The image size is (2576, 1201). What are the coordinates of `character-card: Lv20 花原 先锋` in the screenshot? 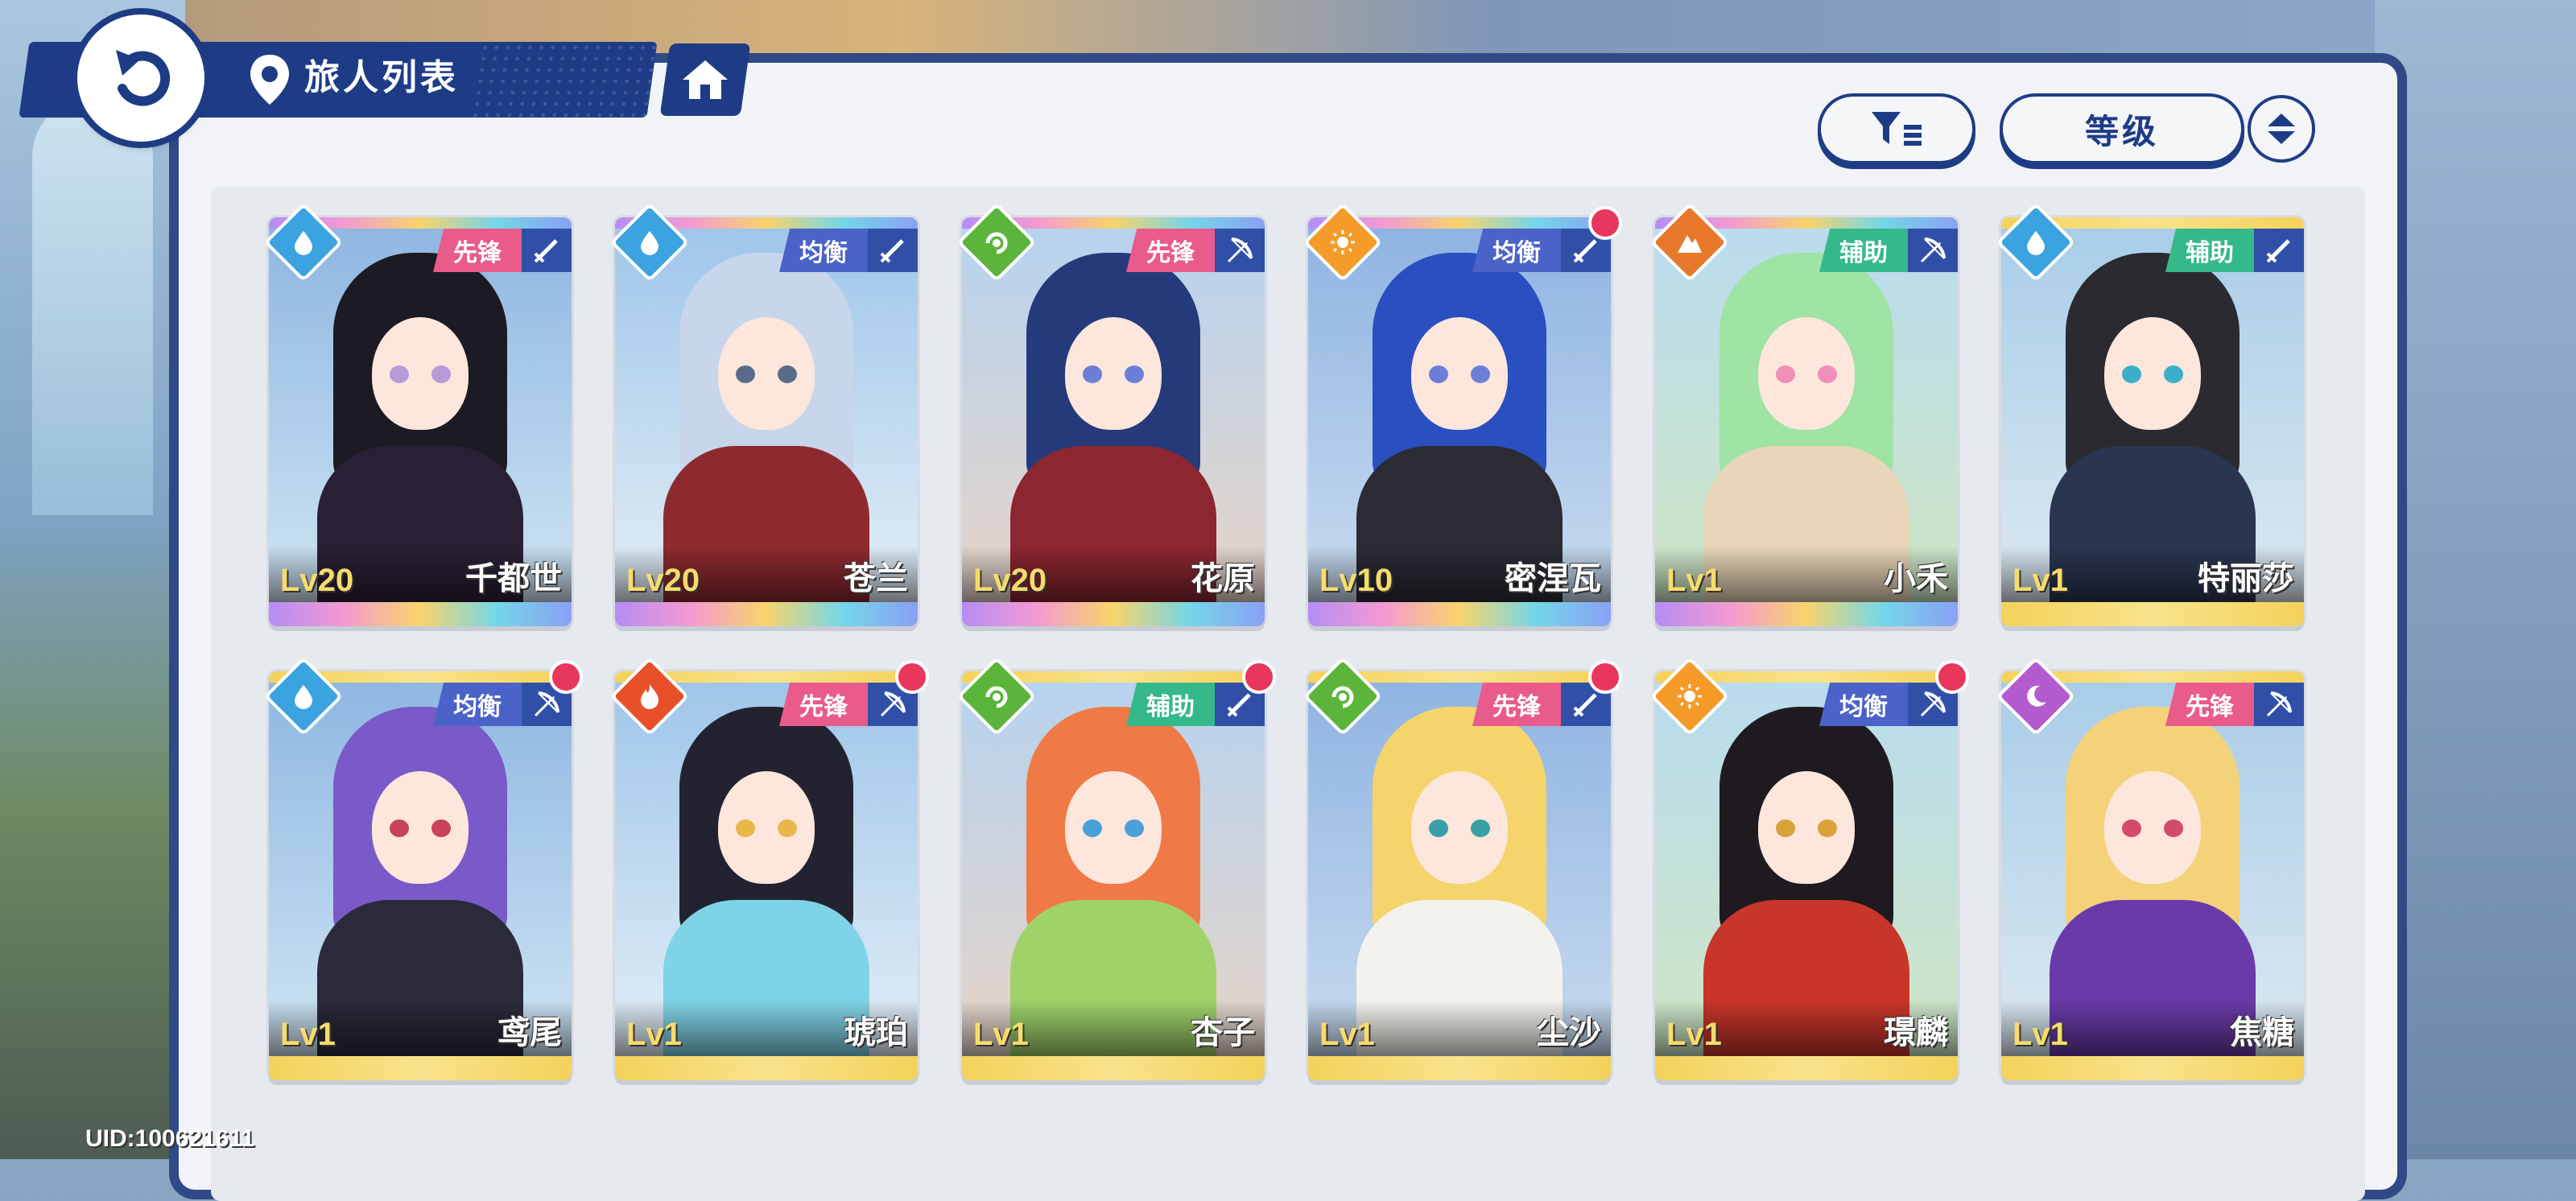 It's located at (1113, 421).